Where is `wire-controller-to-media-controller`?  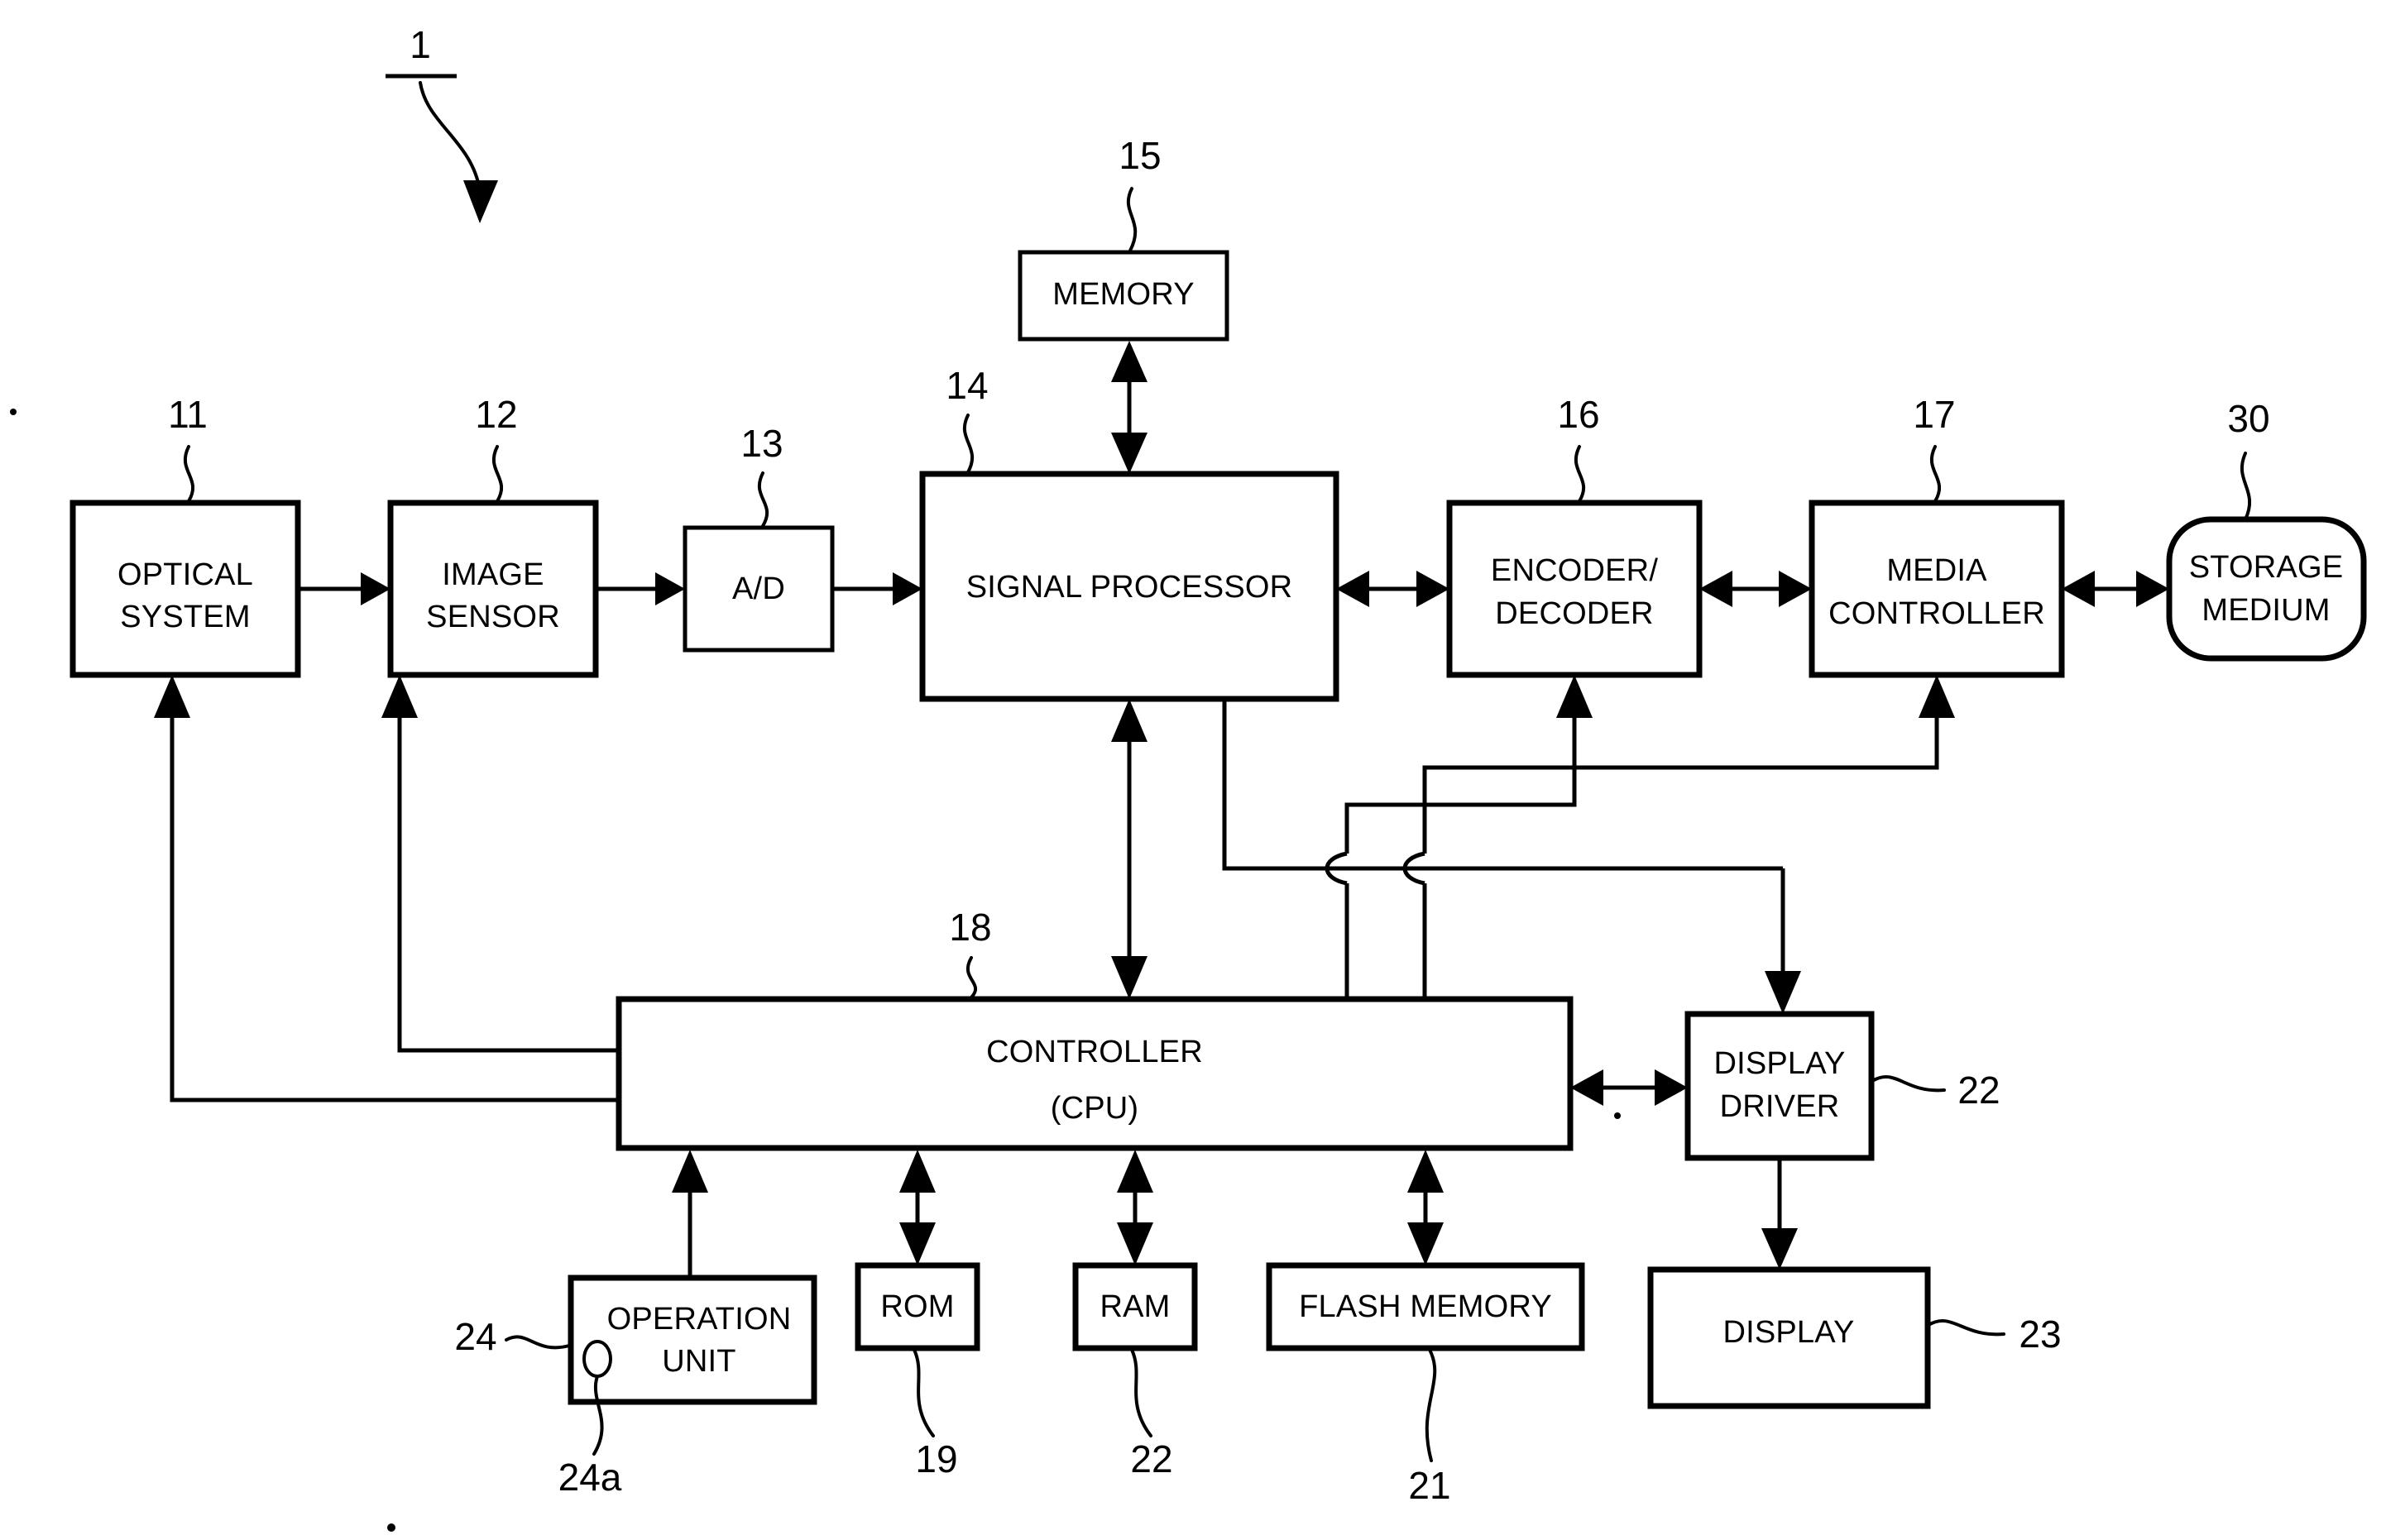
wire-controller-to-media-controller is located at coordinates (1678, 837).